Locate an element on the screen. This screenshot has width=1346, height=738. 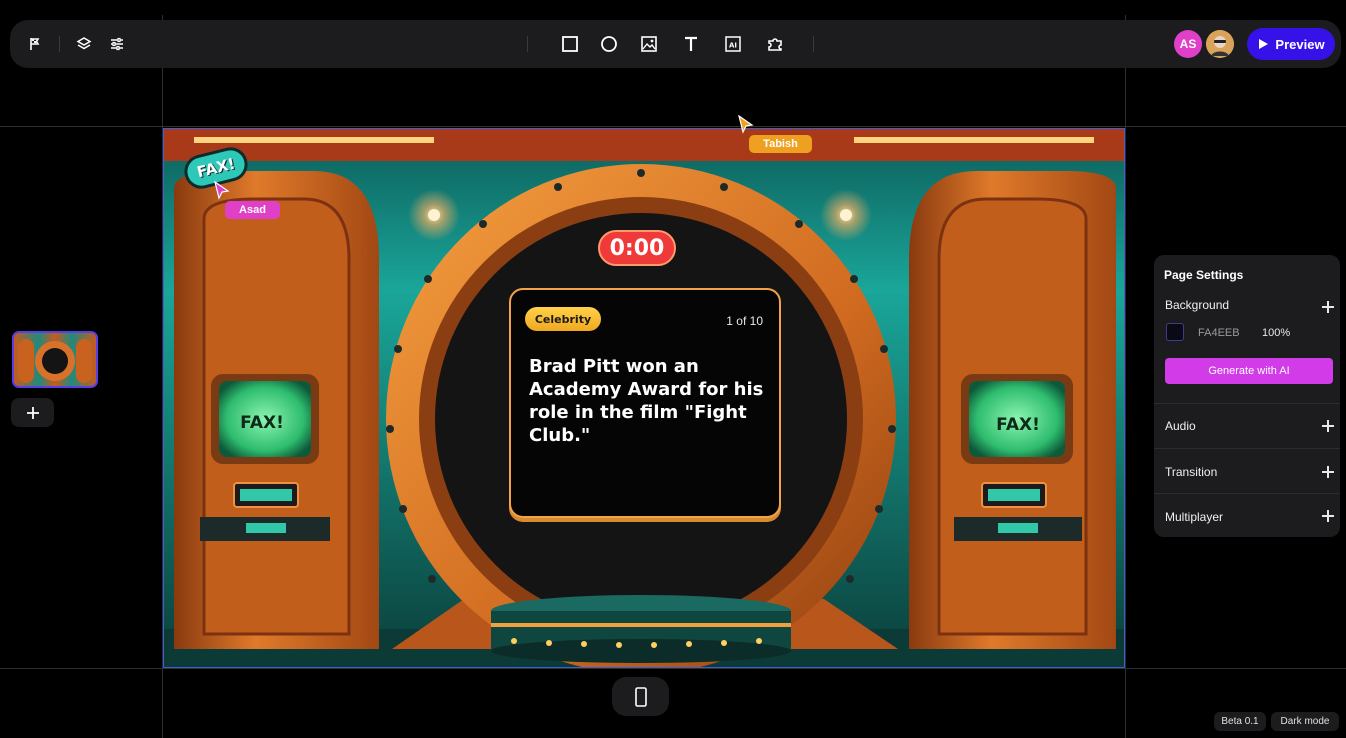
device-preview-toggle is located at coordinates (640, 696).